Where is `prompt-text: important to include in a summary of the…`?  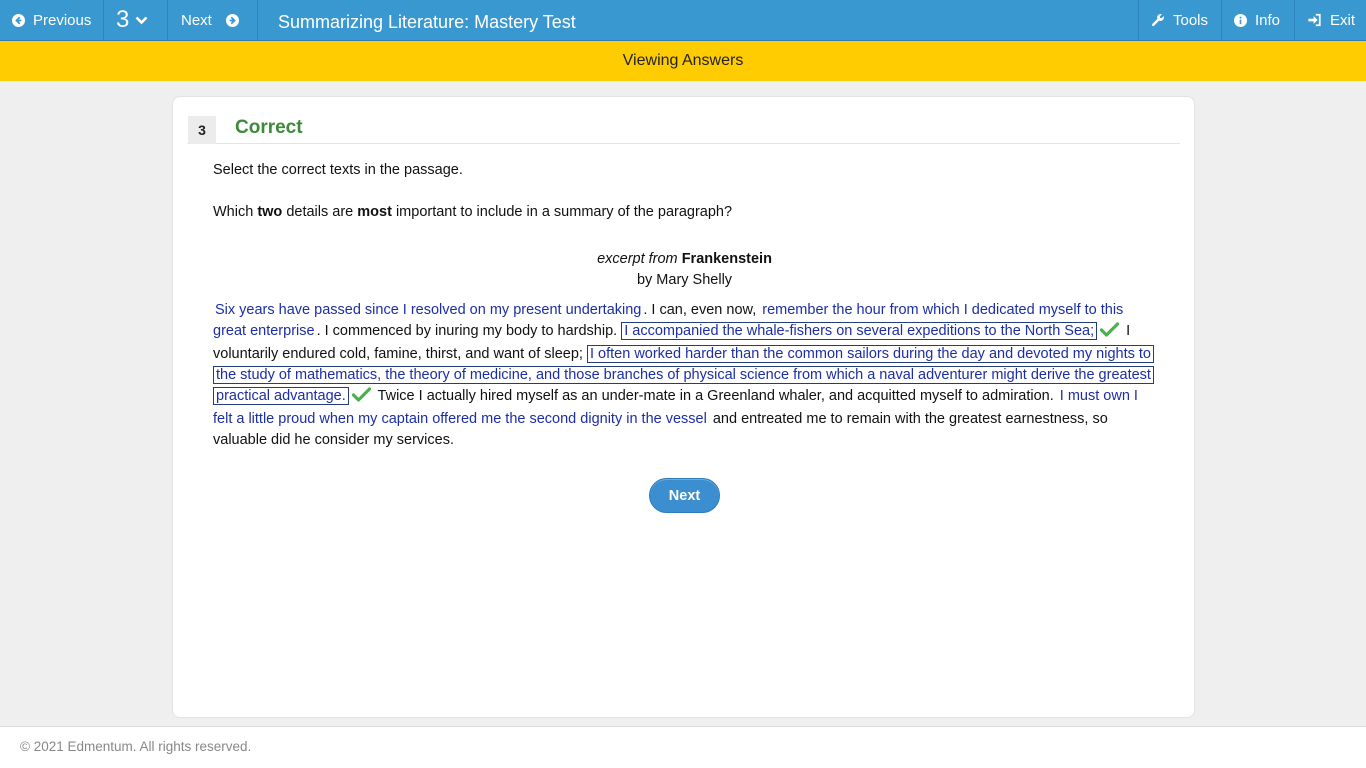 prompt-text: important to include in a summary of the… is located at coordinates (562, 212).